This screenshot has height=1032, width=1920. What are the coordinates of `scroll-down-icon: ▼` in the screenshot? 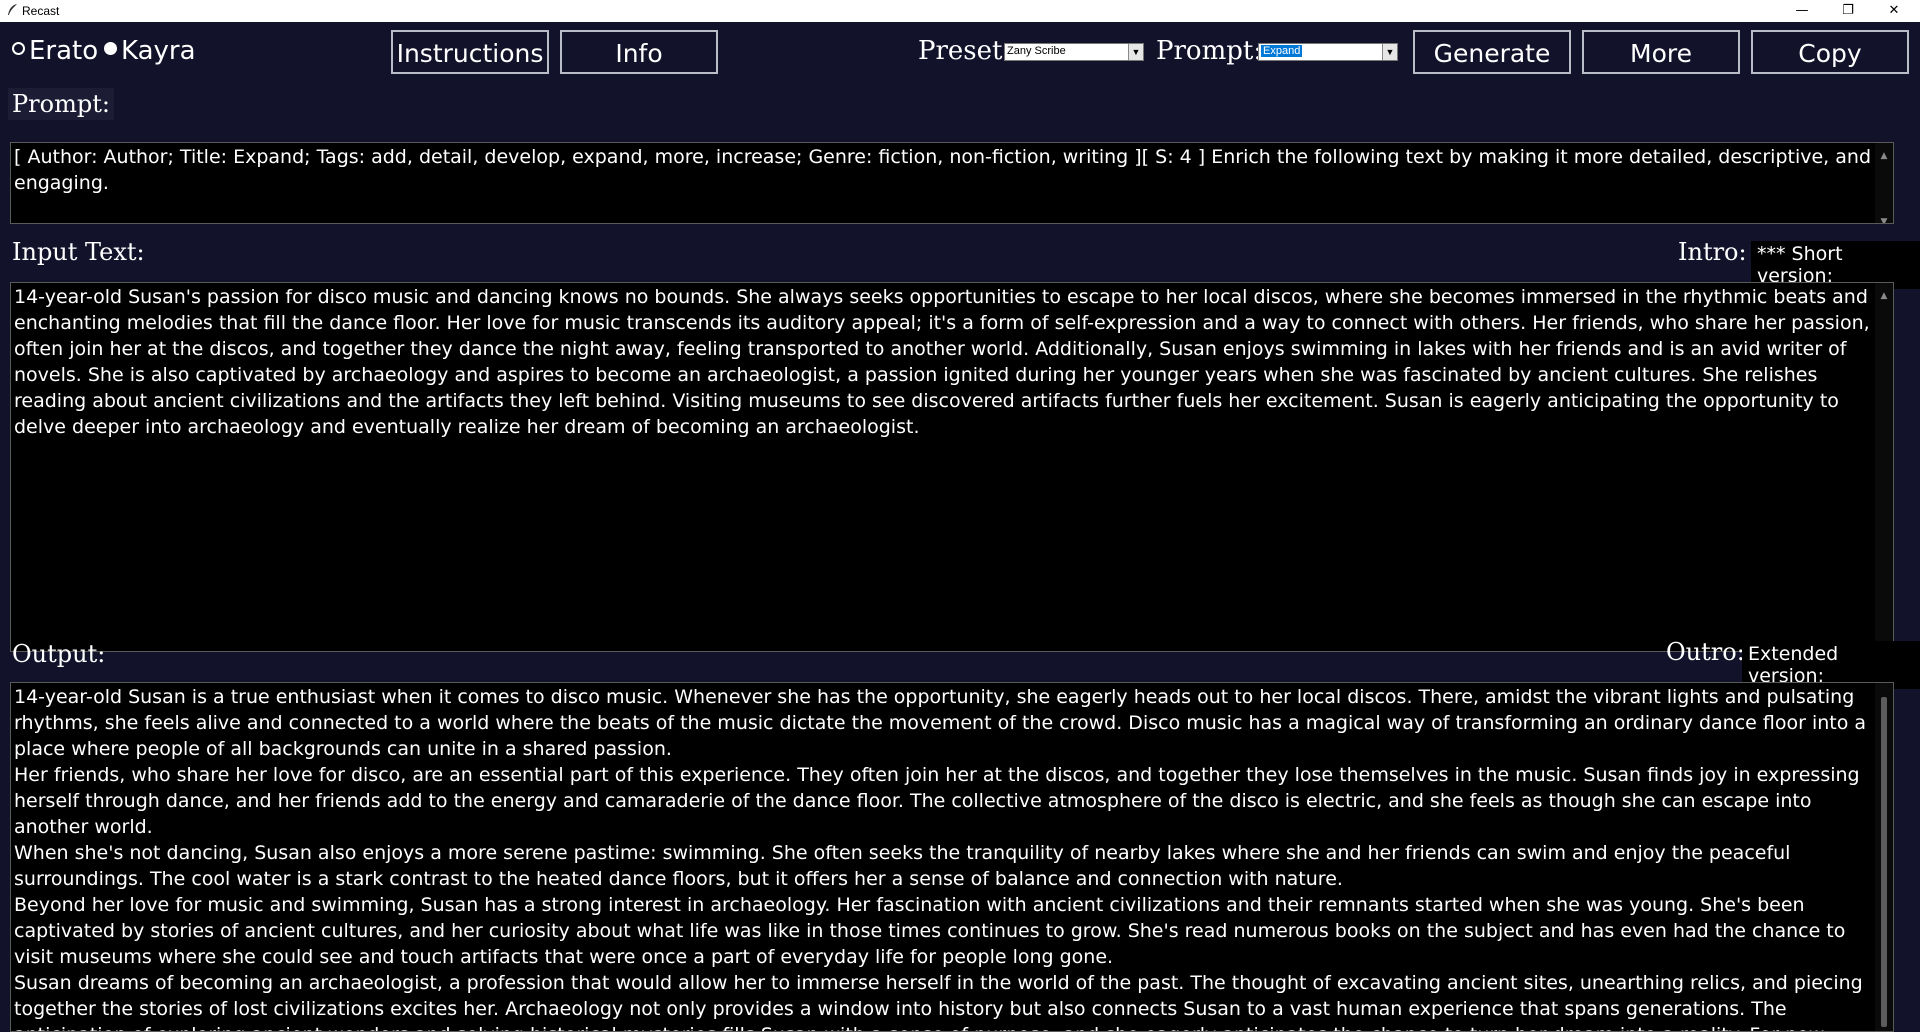 It's located at (1884, 216).